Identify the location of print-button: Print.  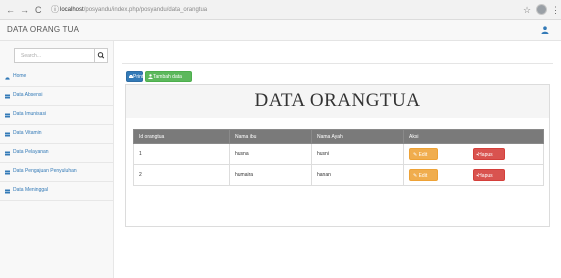
(134, 76).